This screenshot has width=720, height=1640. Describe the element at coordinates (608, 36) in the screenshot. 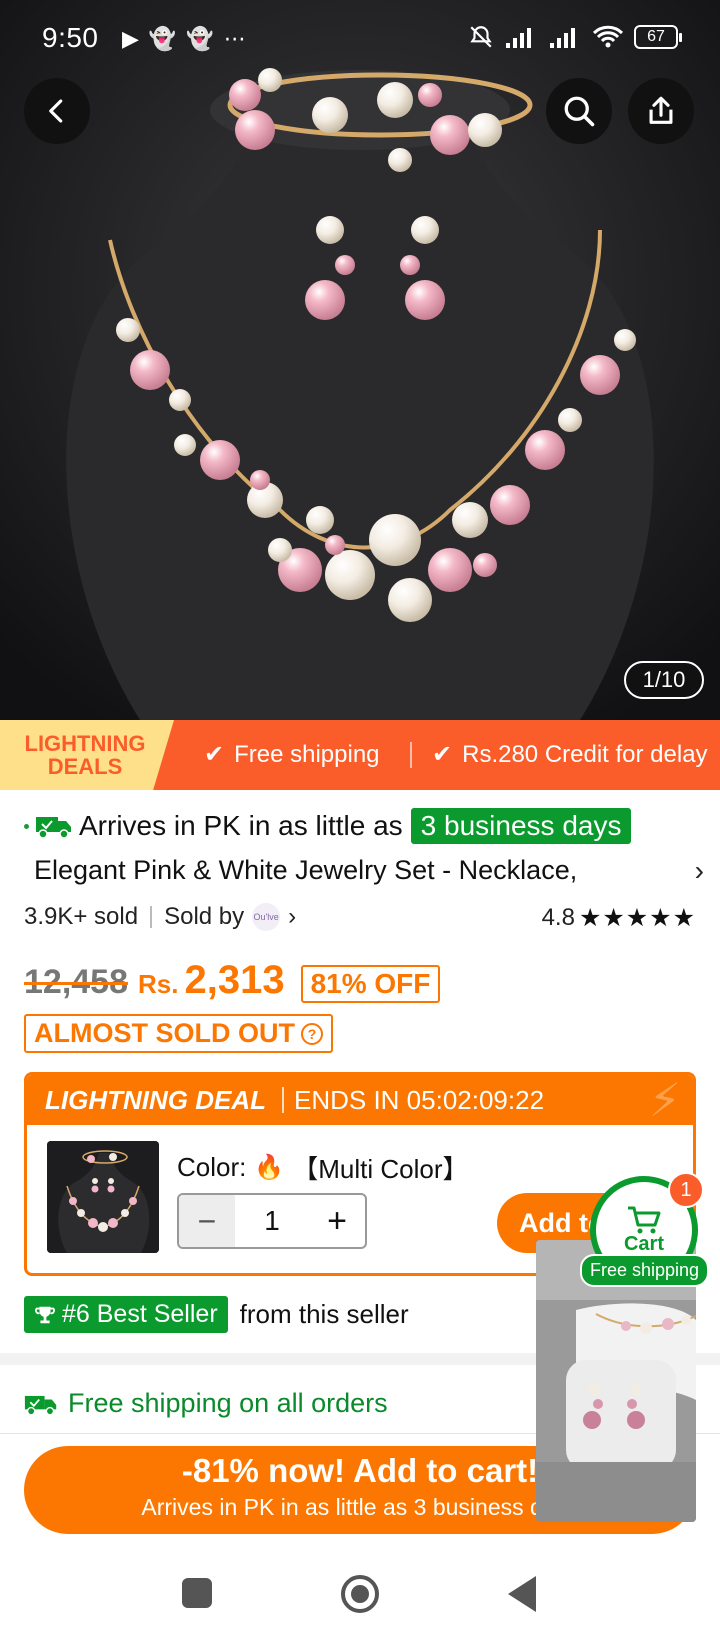

I see `wifi-icon` at that location.